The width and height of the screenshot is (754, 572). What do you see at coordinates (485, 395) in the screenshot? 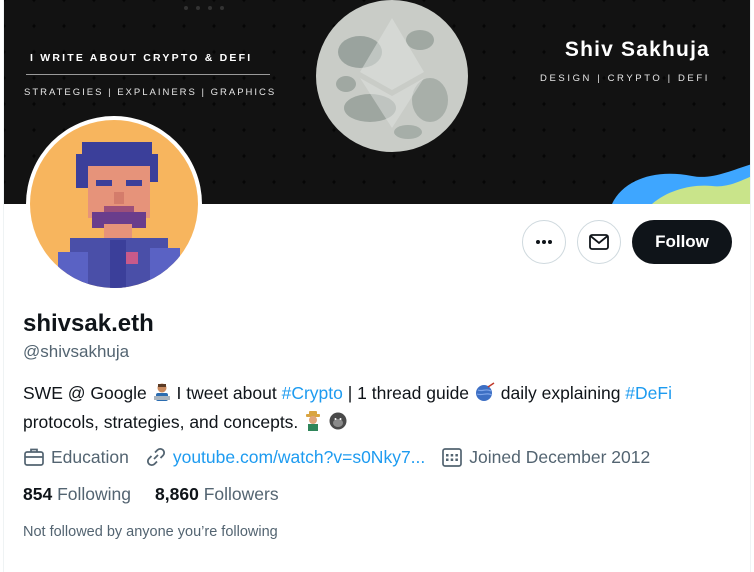
I see `yarn-emoji-icon` at bounding box center [485, 395].